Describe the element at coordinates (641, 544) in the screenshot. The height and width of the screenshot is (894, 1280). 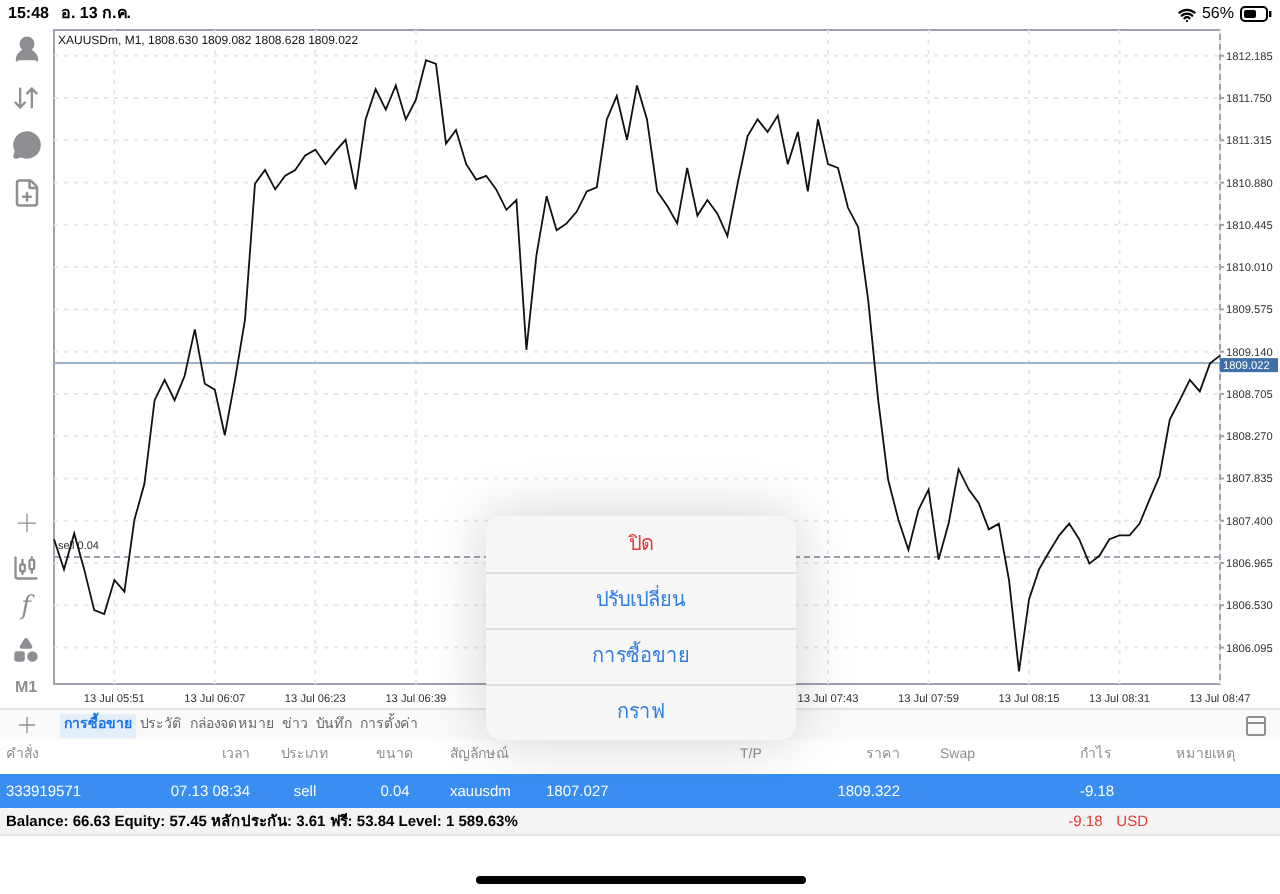
I see `menu-item: ปิด` at that location.